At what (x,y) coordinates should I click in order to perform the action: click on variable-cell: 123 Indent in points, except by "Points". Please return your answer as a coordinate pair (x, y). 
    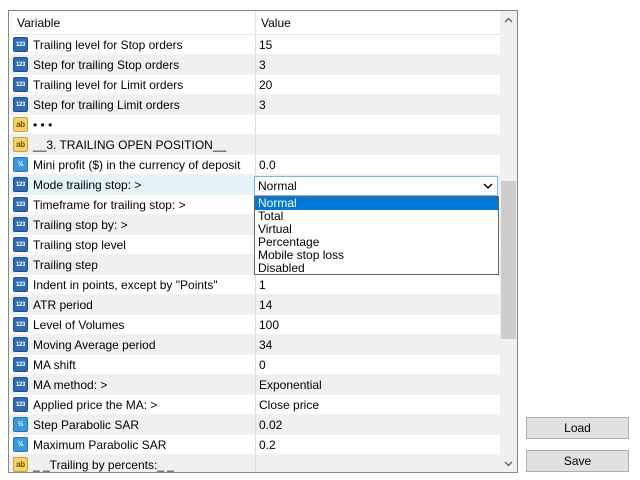
    Looking at the image, I should click on (132, 284).